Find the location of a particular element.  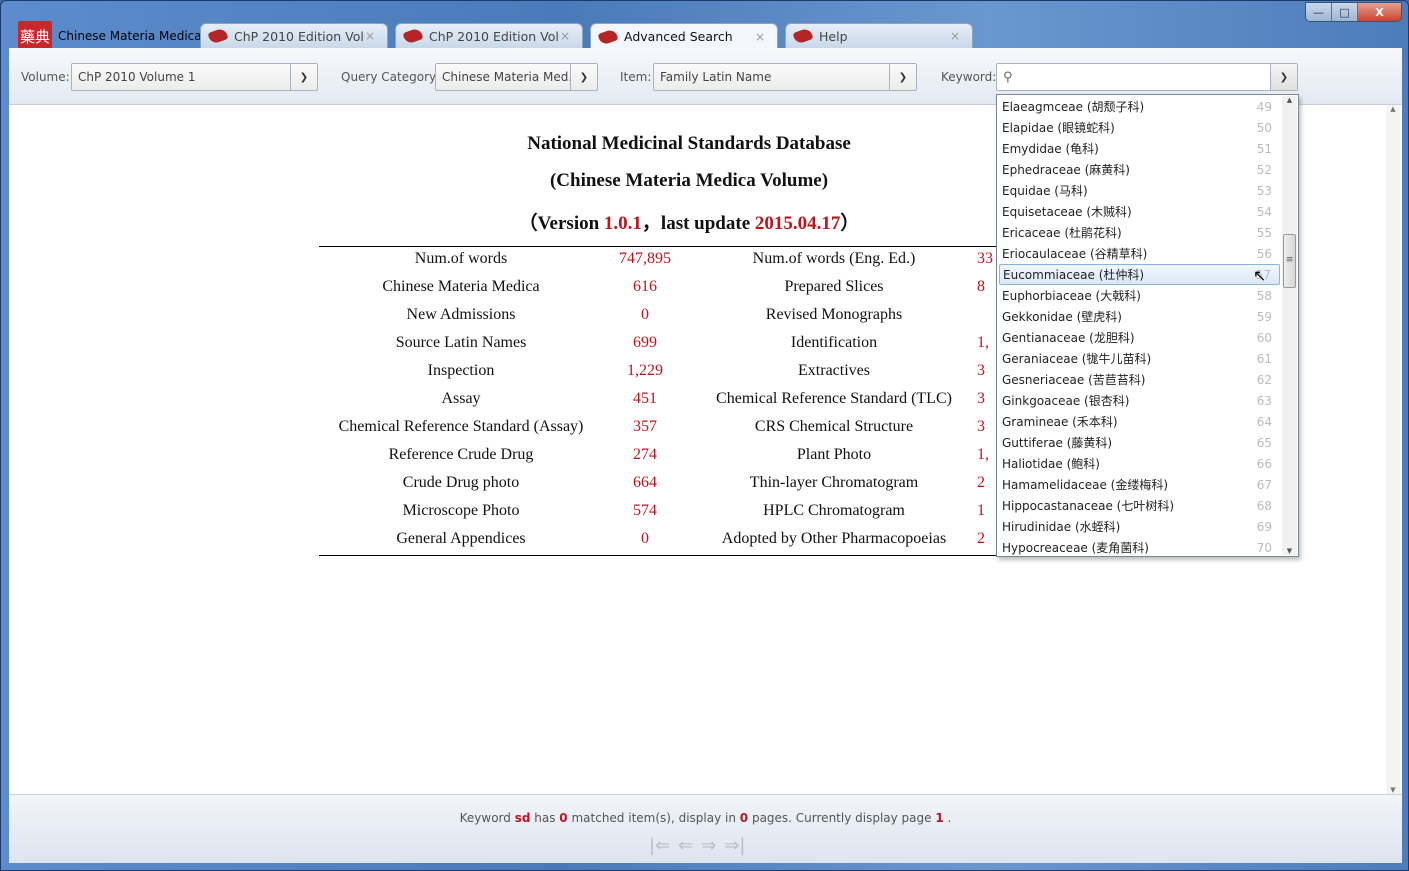

item-select: Family Latin Name ❯ is located at coordinates (785, 77).